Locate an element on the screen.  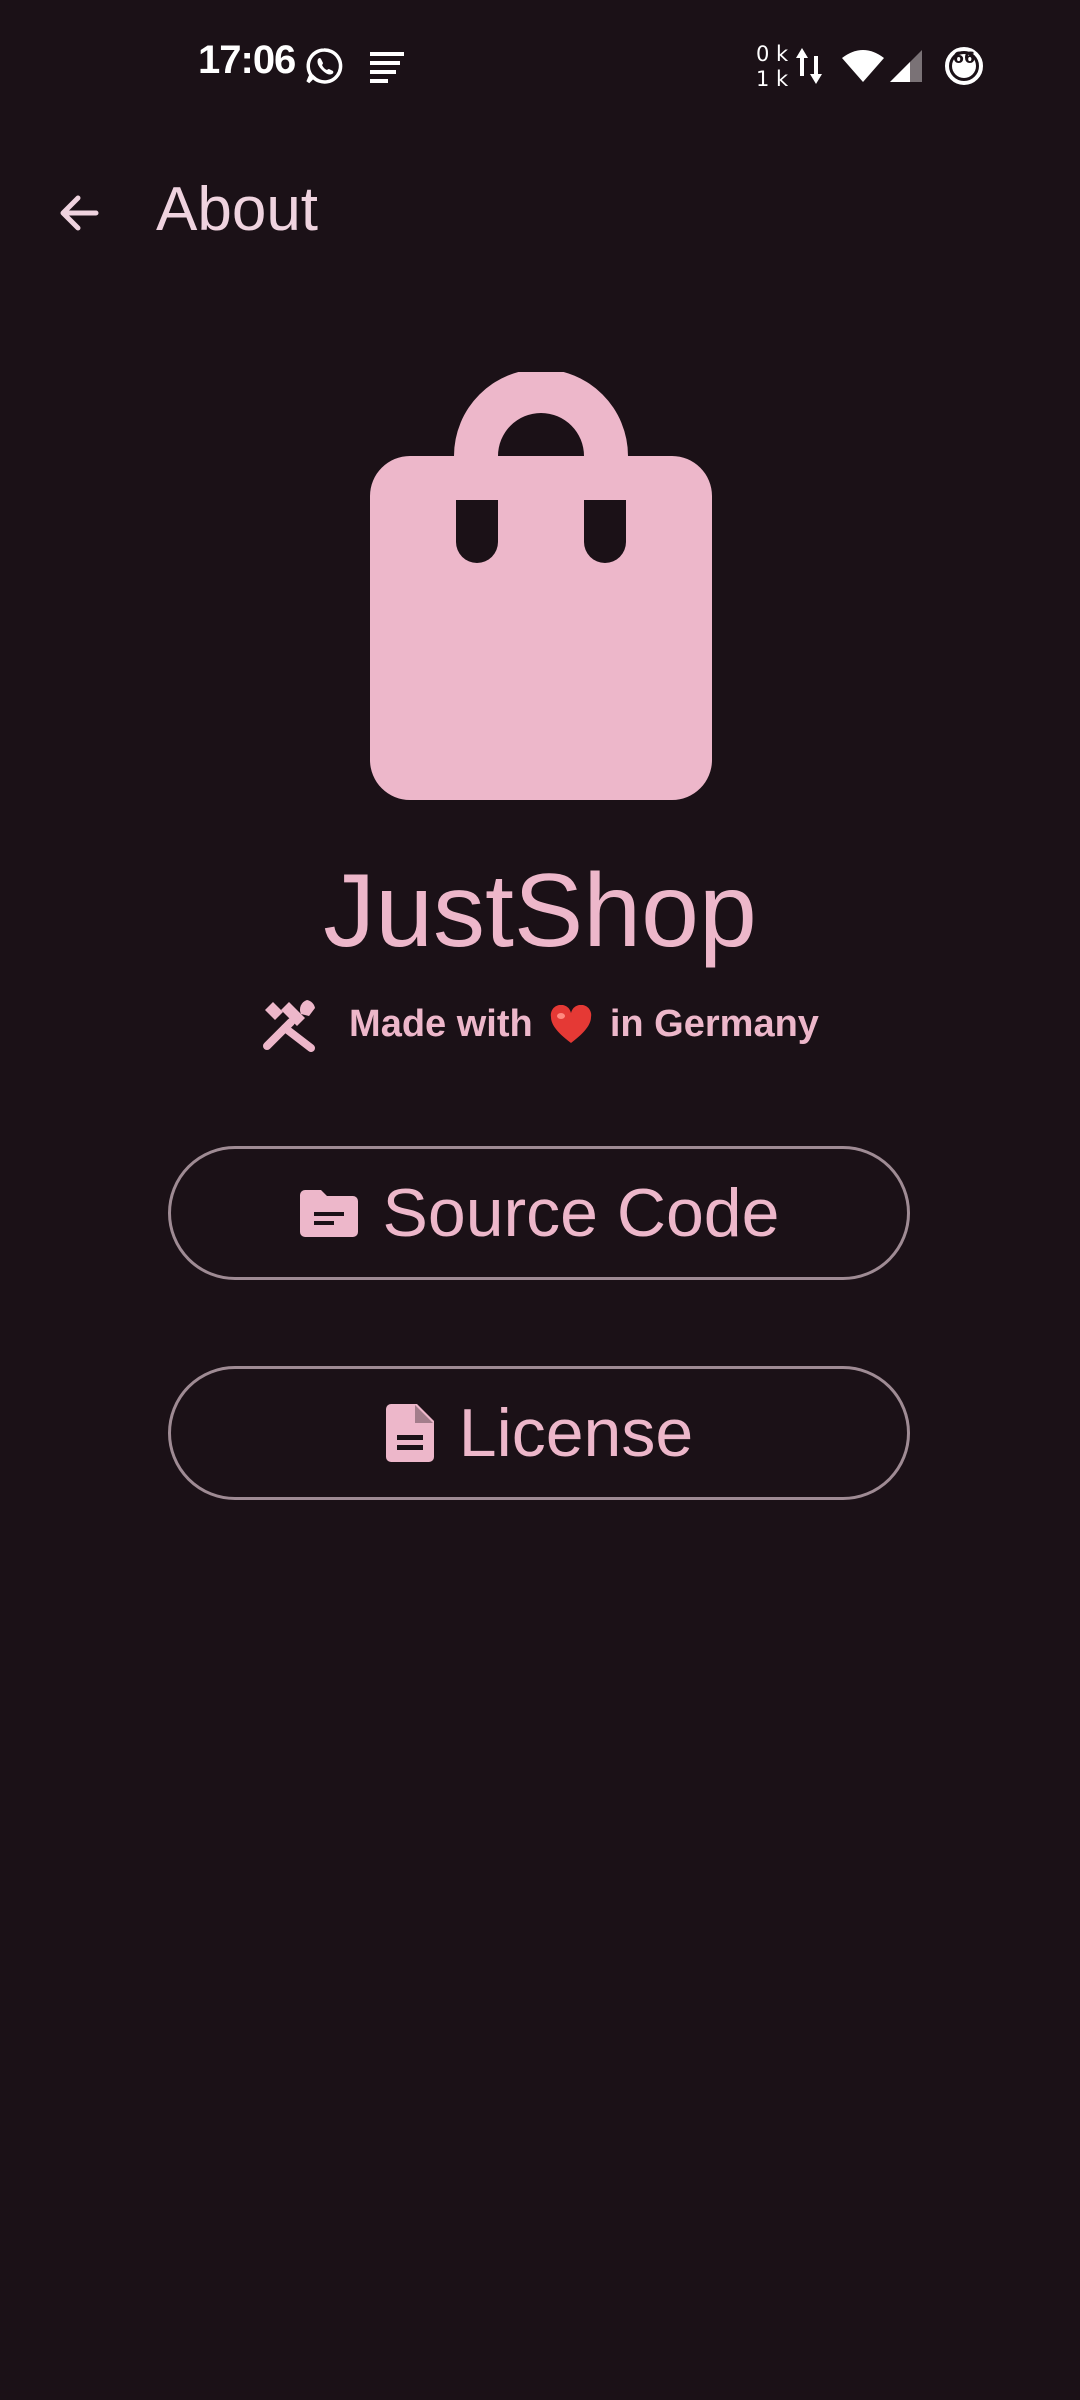
net-speed-up: 0 k is located at coordinates (772, 54).